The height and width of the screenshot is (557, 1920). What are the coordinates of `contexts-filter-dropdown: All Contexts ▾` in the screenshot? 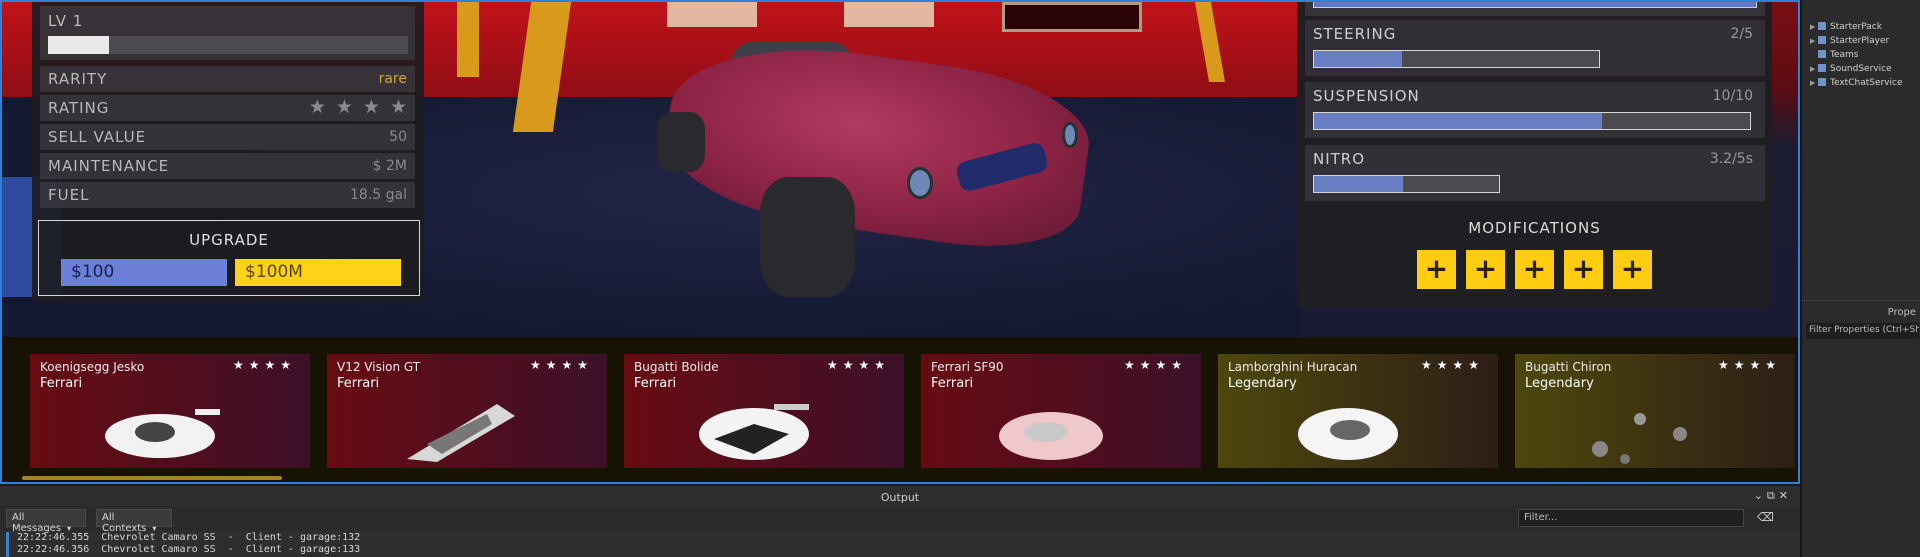 It's located at (134, 521).